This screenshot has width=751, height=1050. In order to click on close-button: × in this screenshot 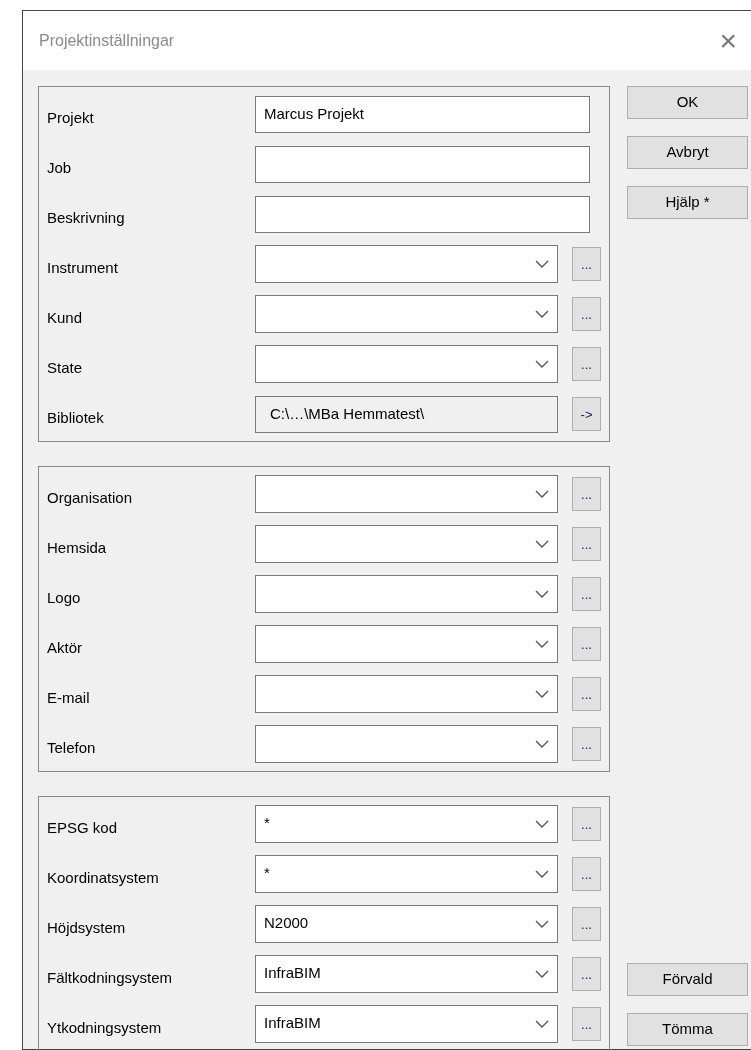, I will do `click(728, 40)`.